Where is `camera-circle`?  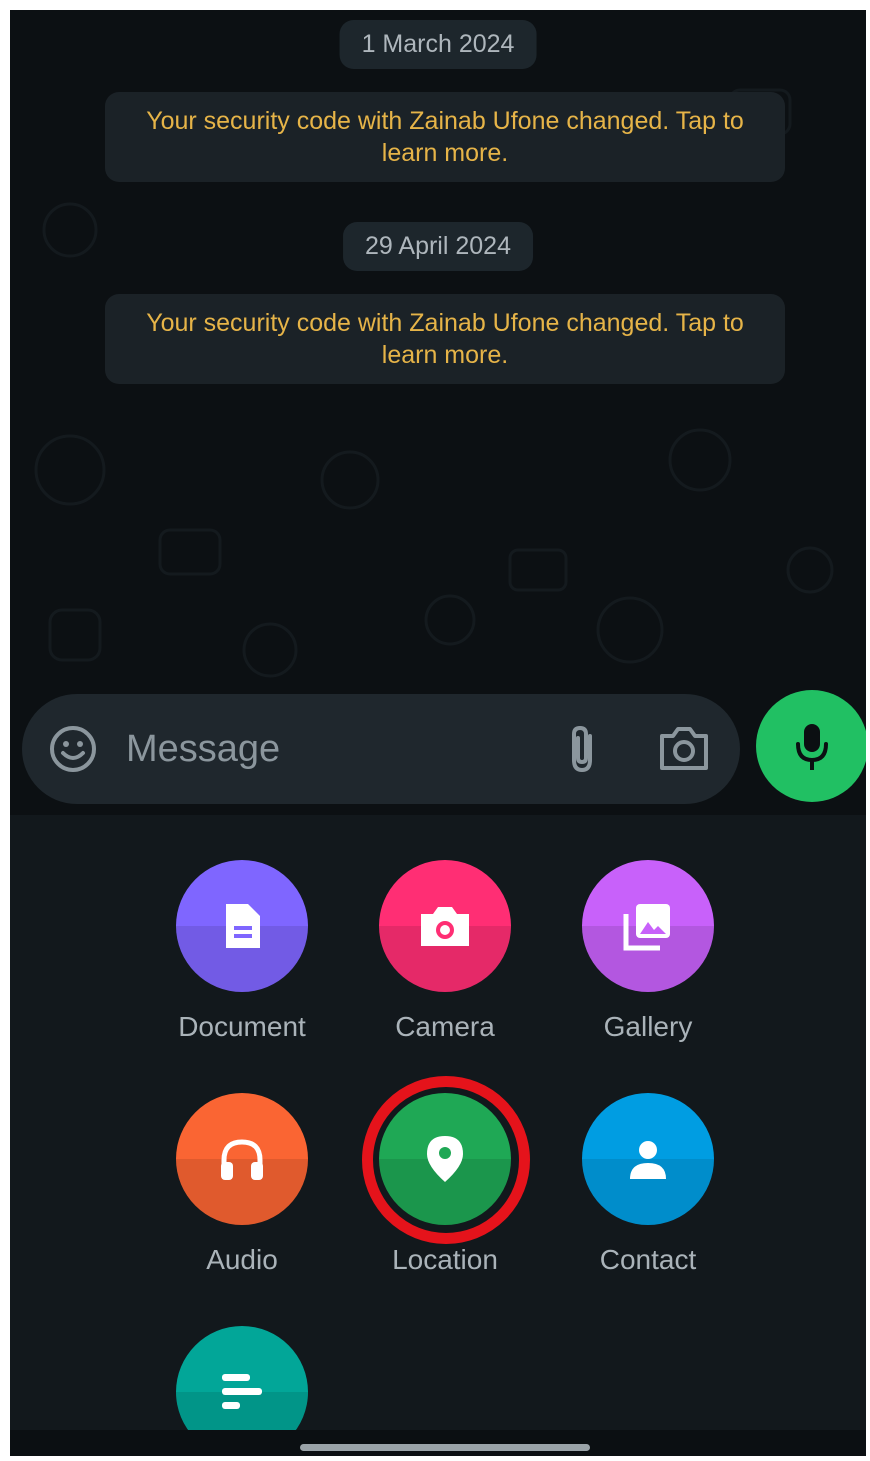
camera-circle is located at coordinates (445, 926).